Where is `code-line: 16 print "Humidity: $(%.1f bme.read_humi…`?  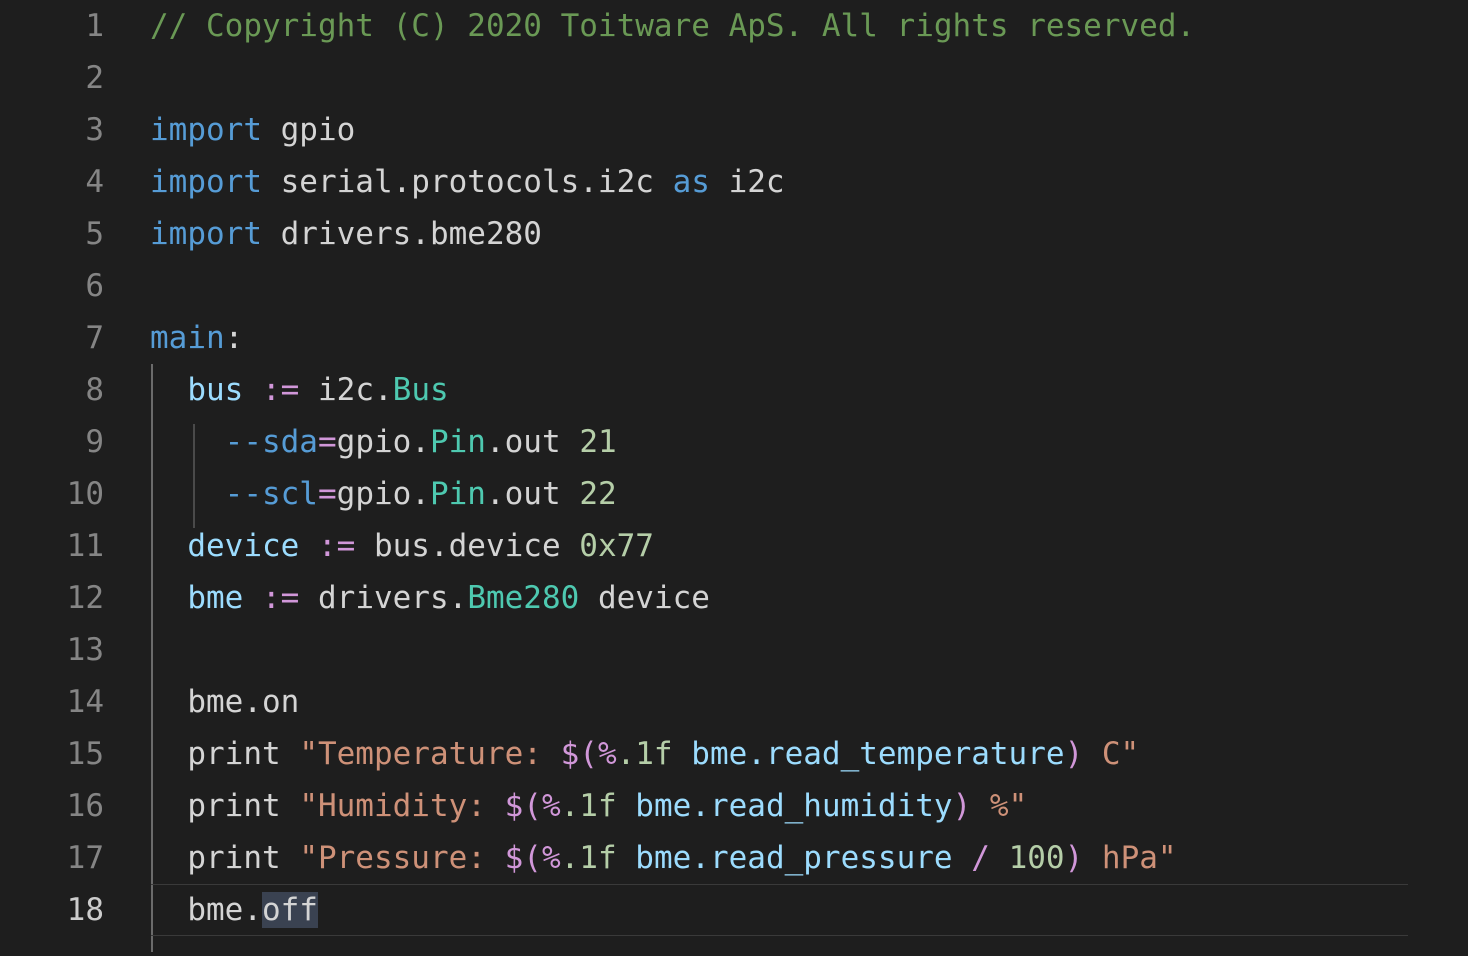
code-line: 16 print "Humidity: $(%.1f bme.read_humi… is located at coordinates (734, 806).